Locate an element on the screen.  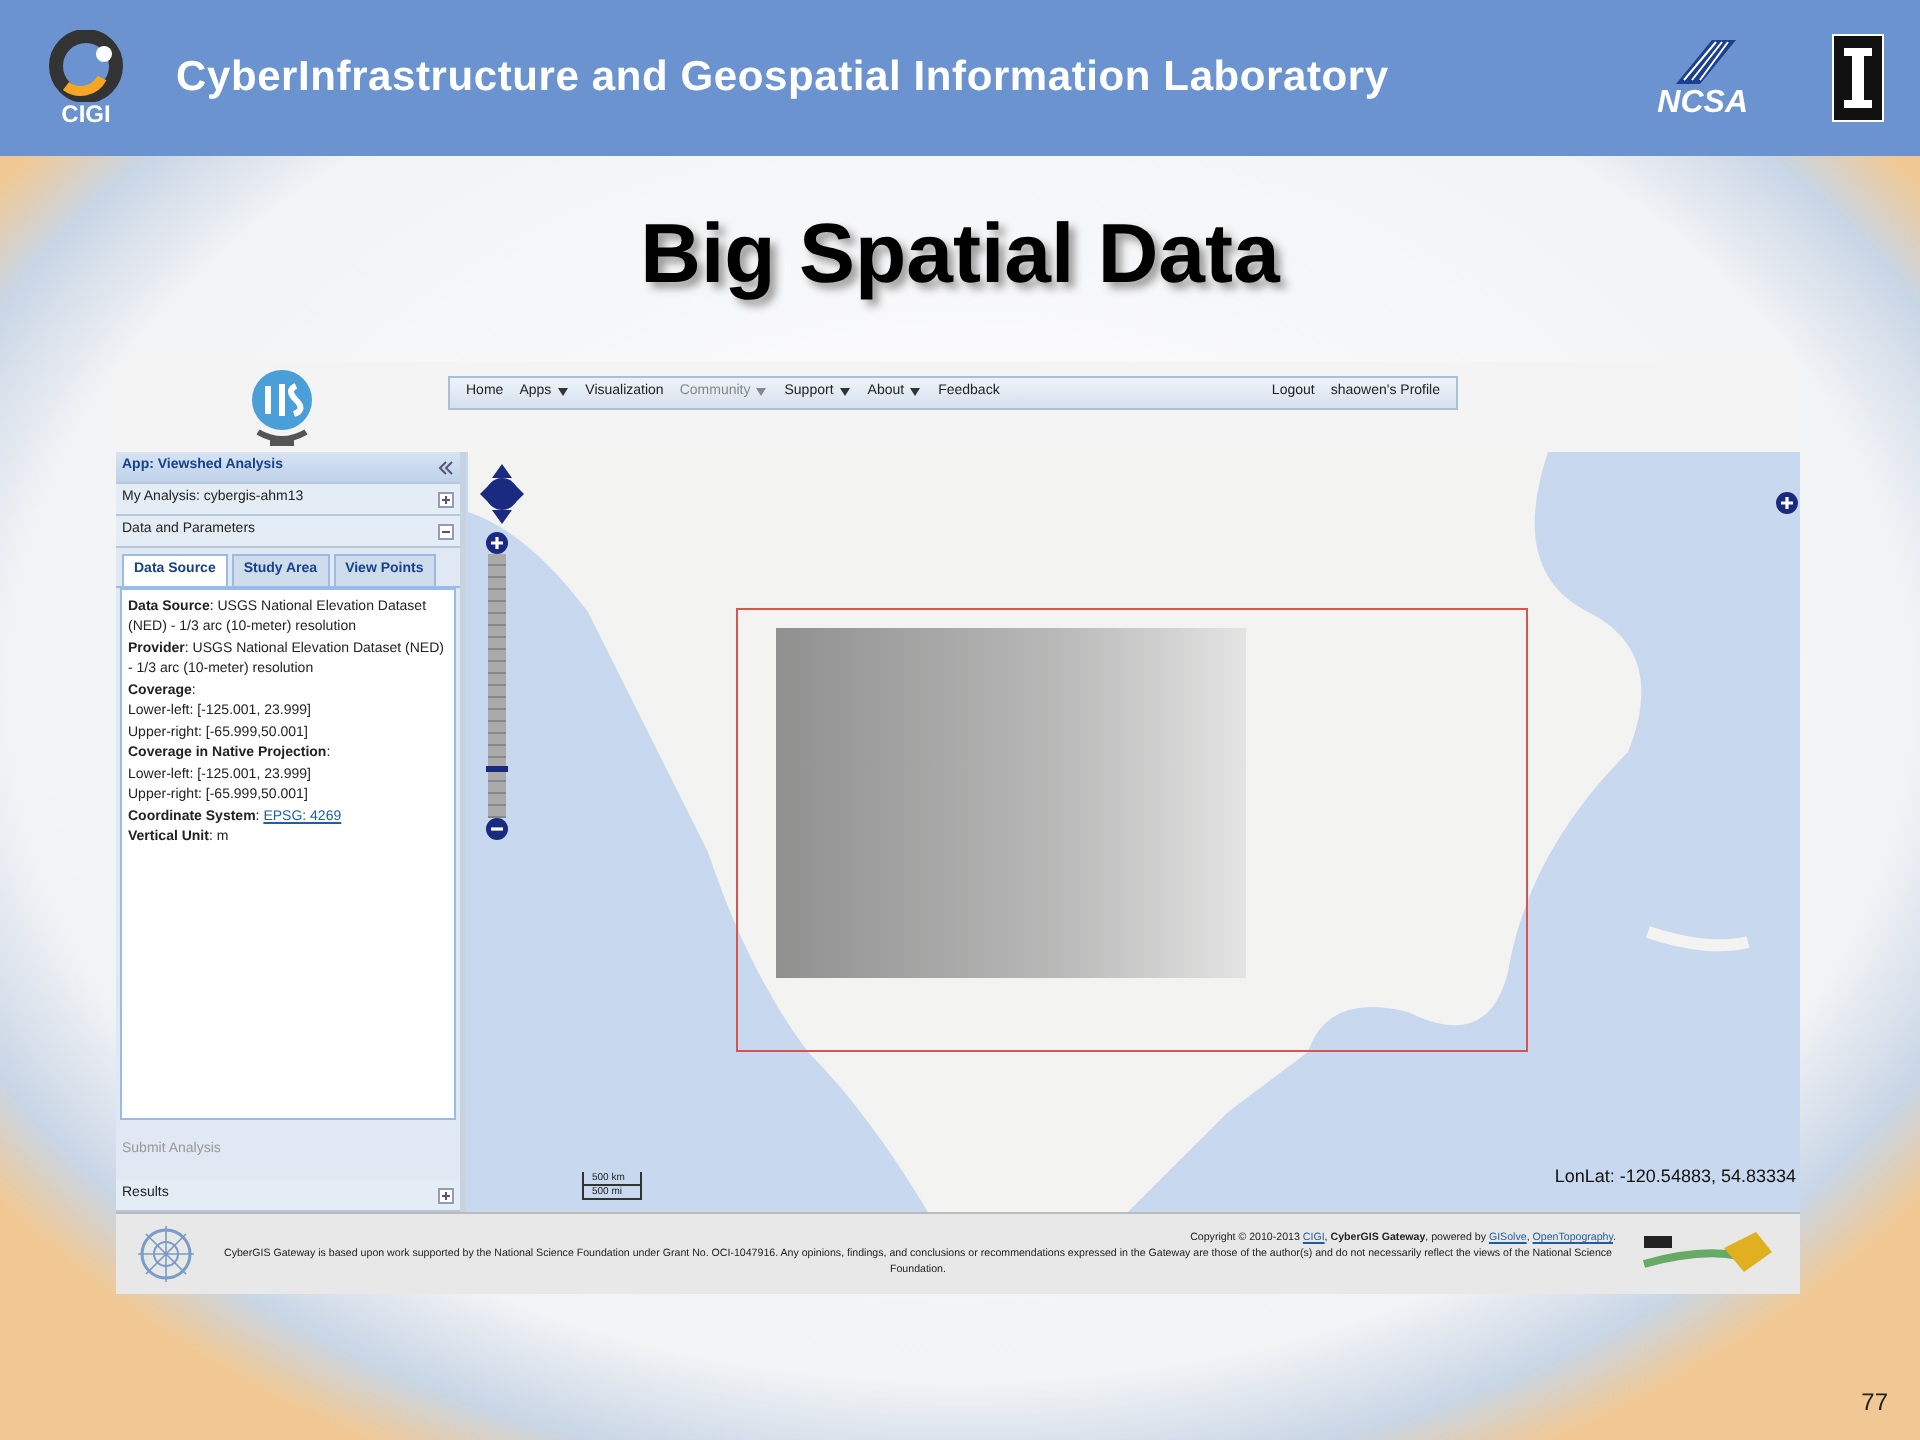
layer-switcher-icon is located at coordinates (1787, 503).